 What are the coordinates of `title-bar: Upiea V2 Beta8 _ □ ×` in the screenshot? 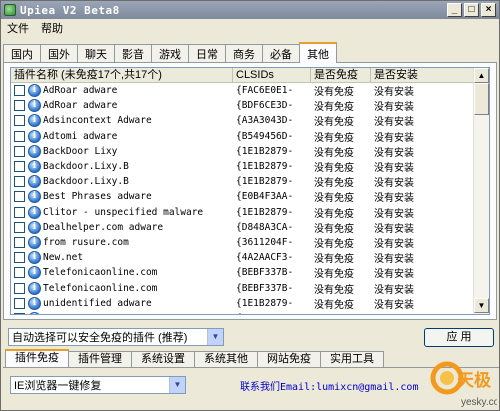 It's located at (250, 10).